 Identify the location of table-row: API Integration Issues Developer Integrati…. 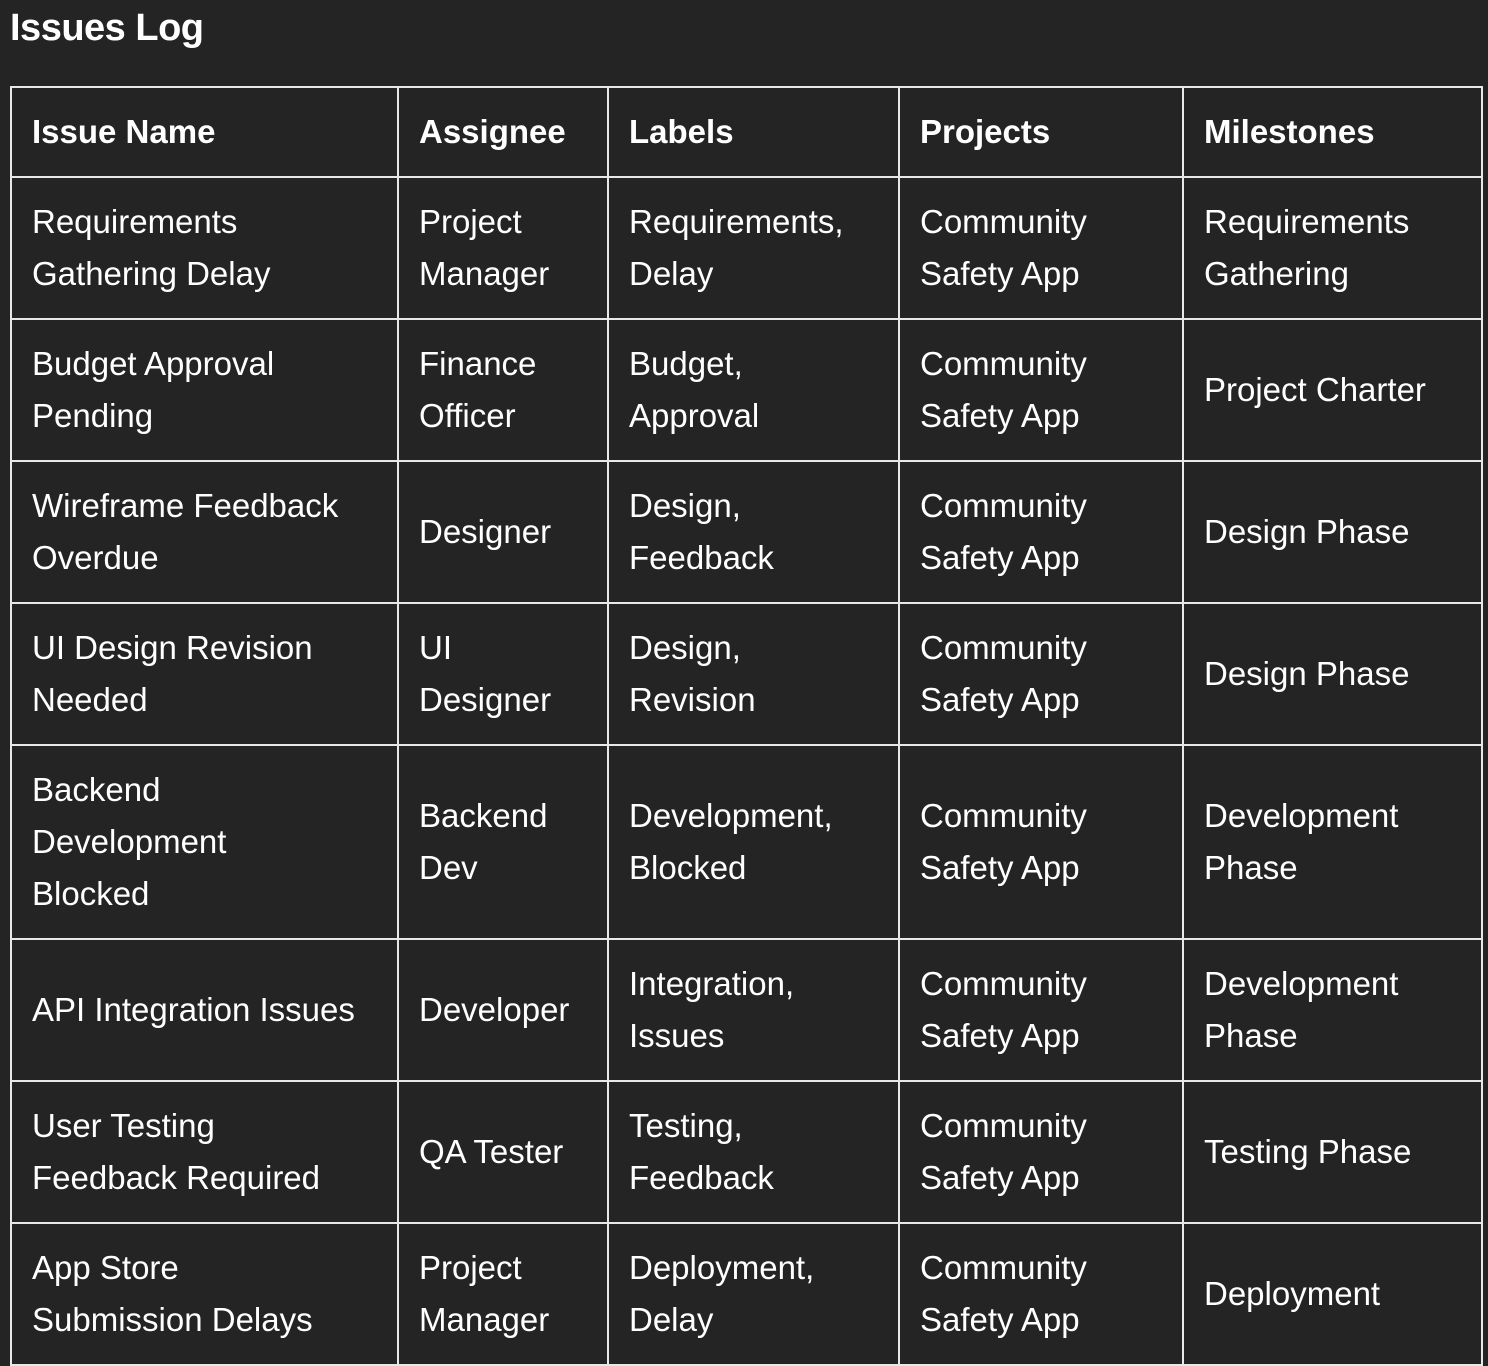
(746, 1010).